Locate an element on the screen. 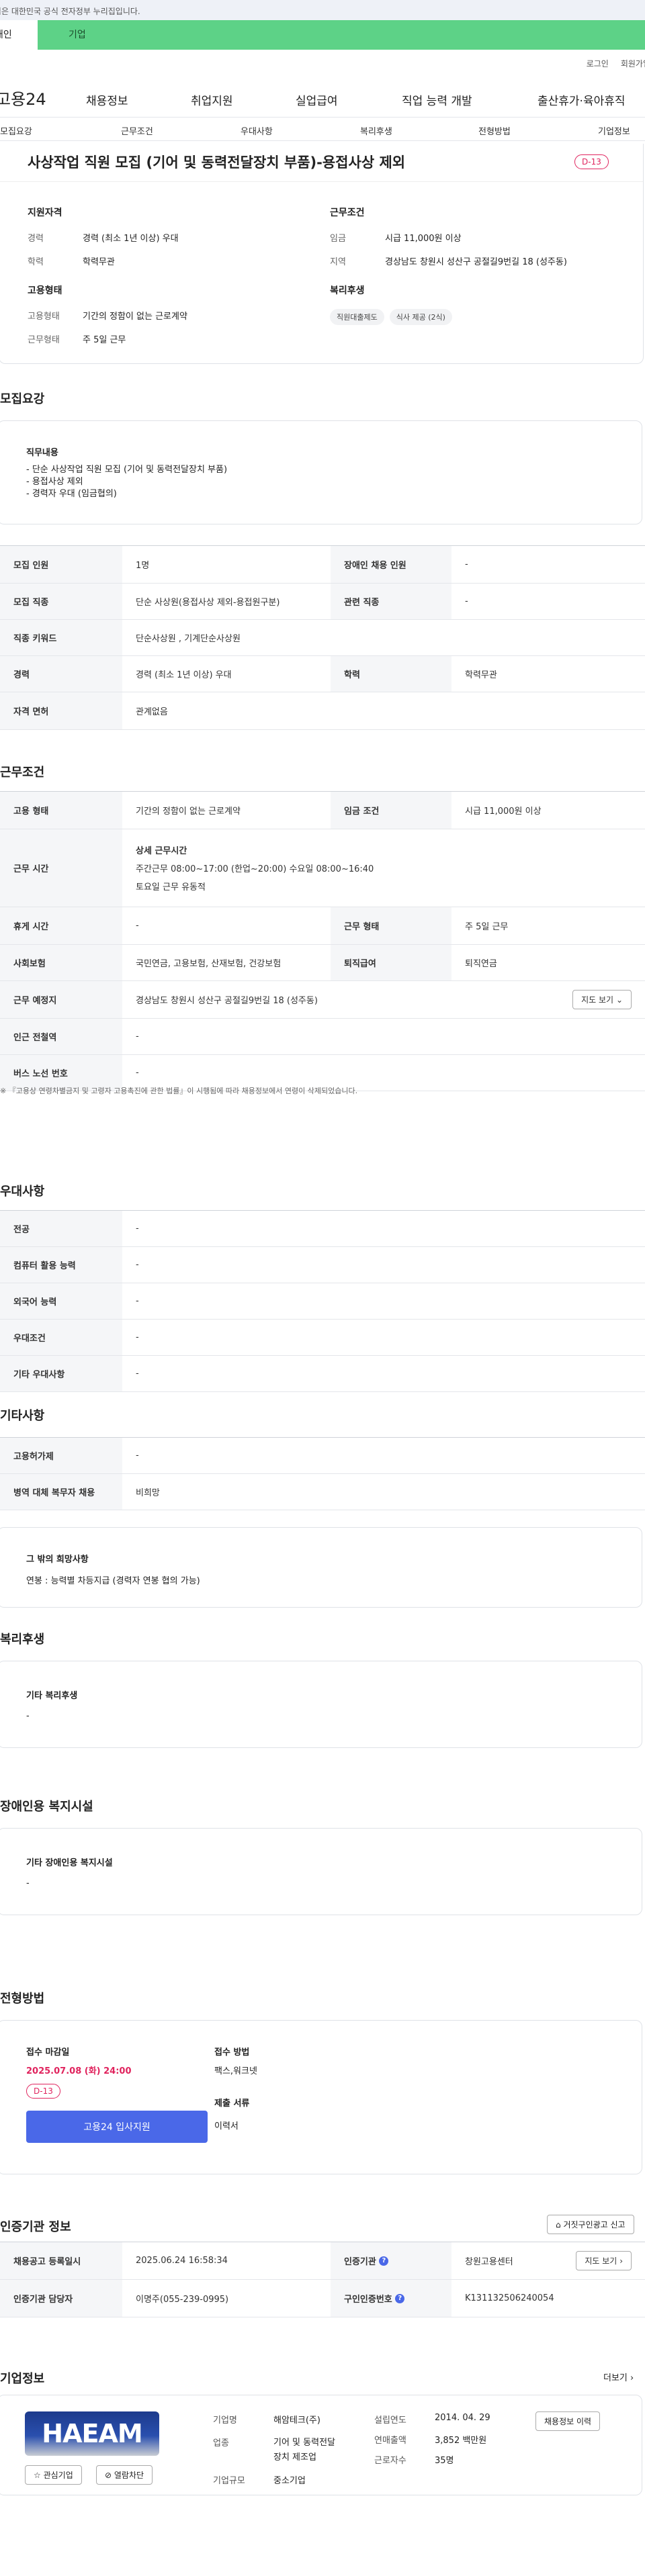 This screenshot has height=2576, width=645. disabled-title: 장애인용 복지시설 is located at coordinates (46, 1807).